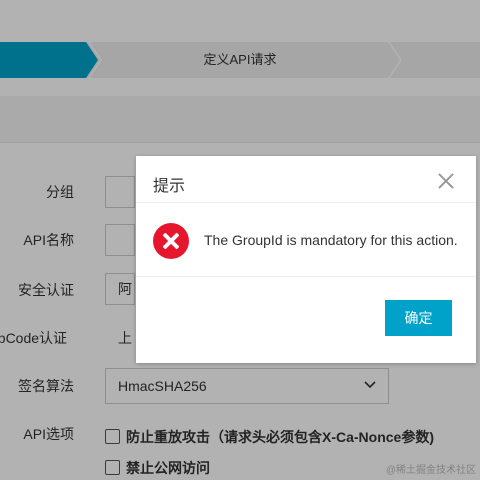  I want to click on ok-button: 确定, so click(418, 318).